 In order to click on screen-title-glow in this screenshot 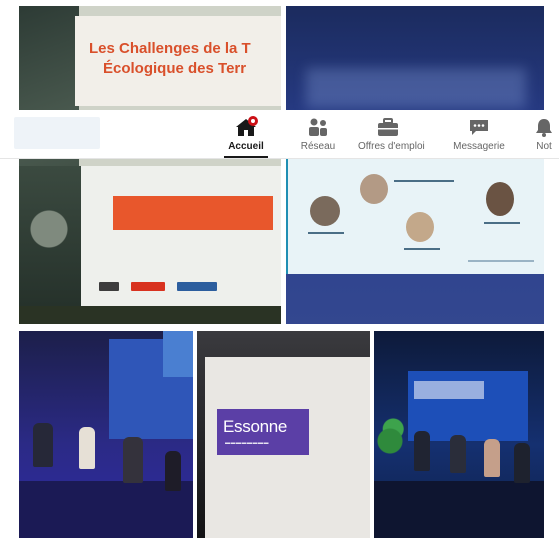, I will do `click(416, 88)`.